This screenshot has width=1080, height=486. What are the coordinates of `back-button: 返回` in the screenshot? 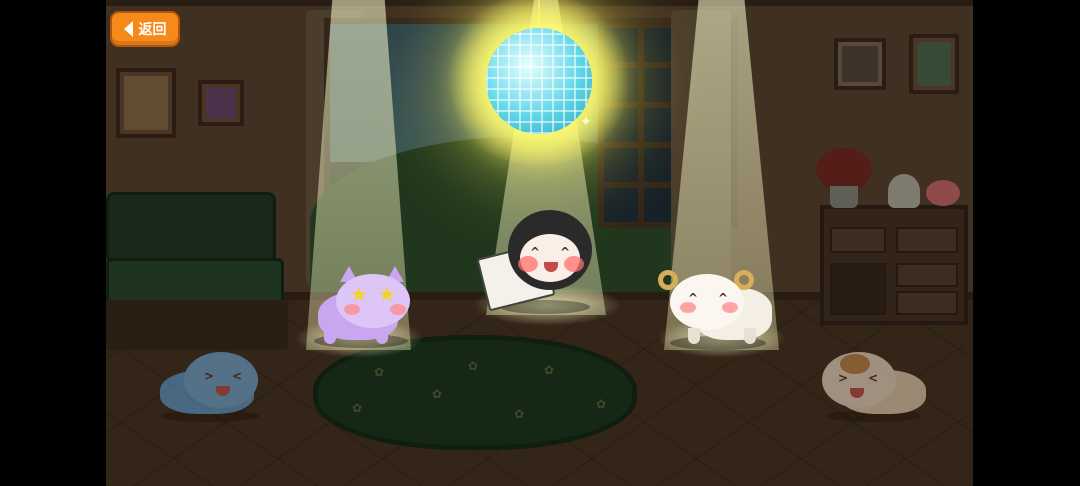 It's located at (145, 29).